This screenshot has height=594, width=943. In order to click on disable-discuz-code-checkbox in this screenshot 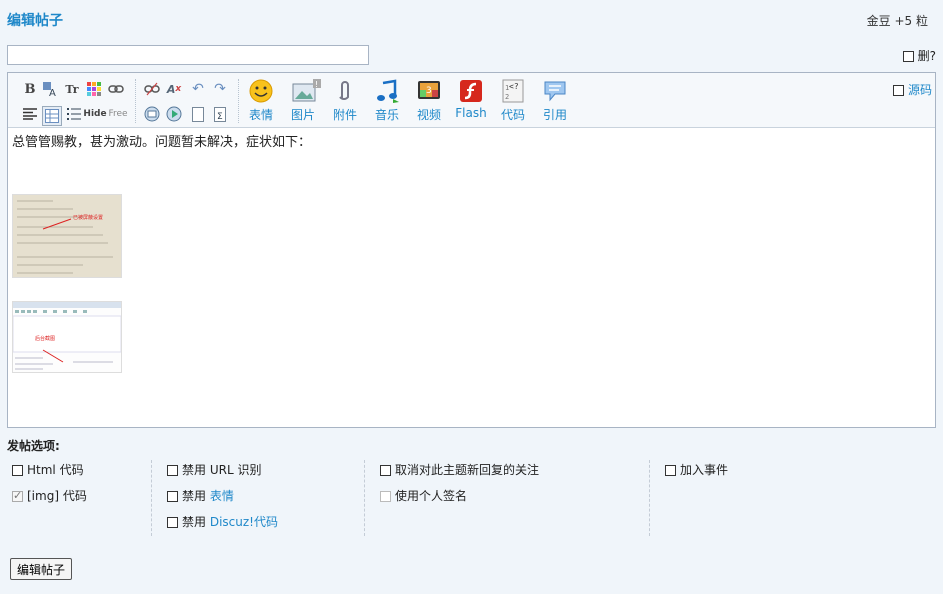, I will do `click(172, 522)`.